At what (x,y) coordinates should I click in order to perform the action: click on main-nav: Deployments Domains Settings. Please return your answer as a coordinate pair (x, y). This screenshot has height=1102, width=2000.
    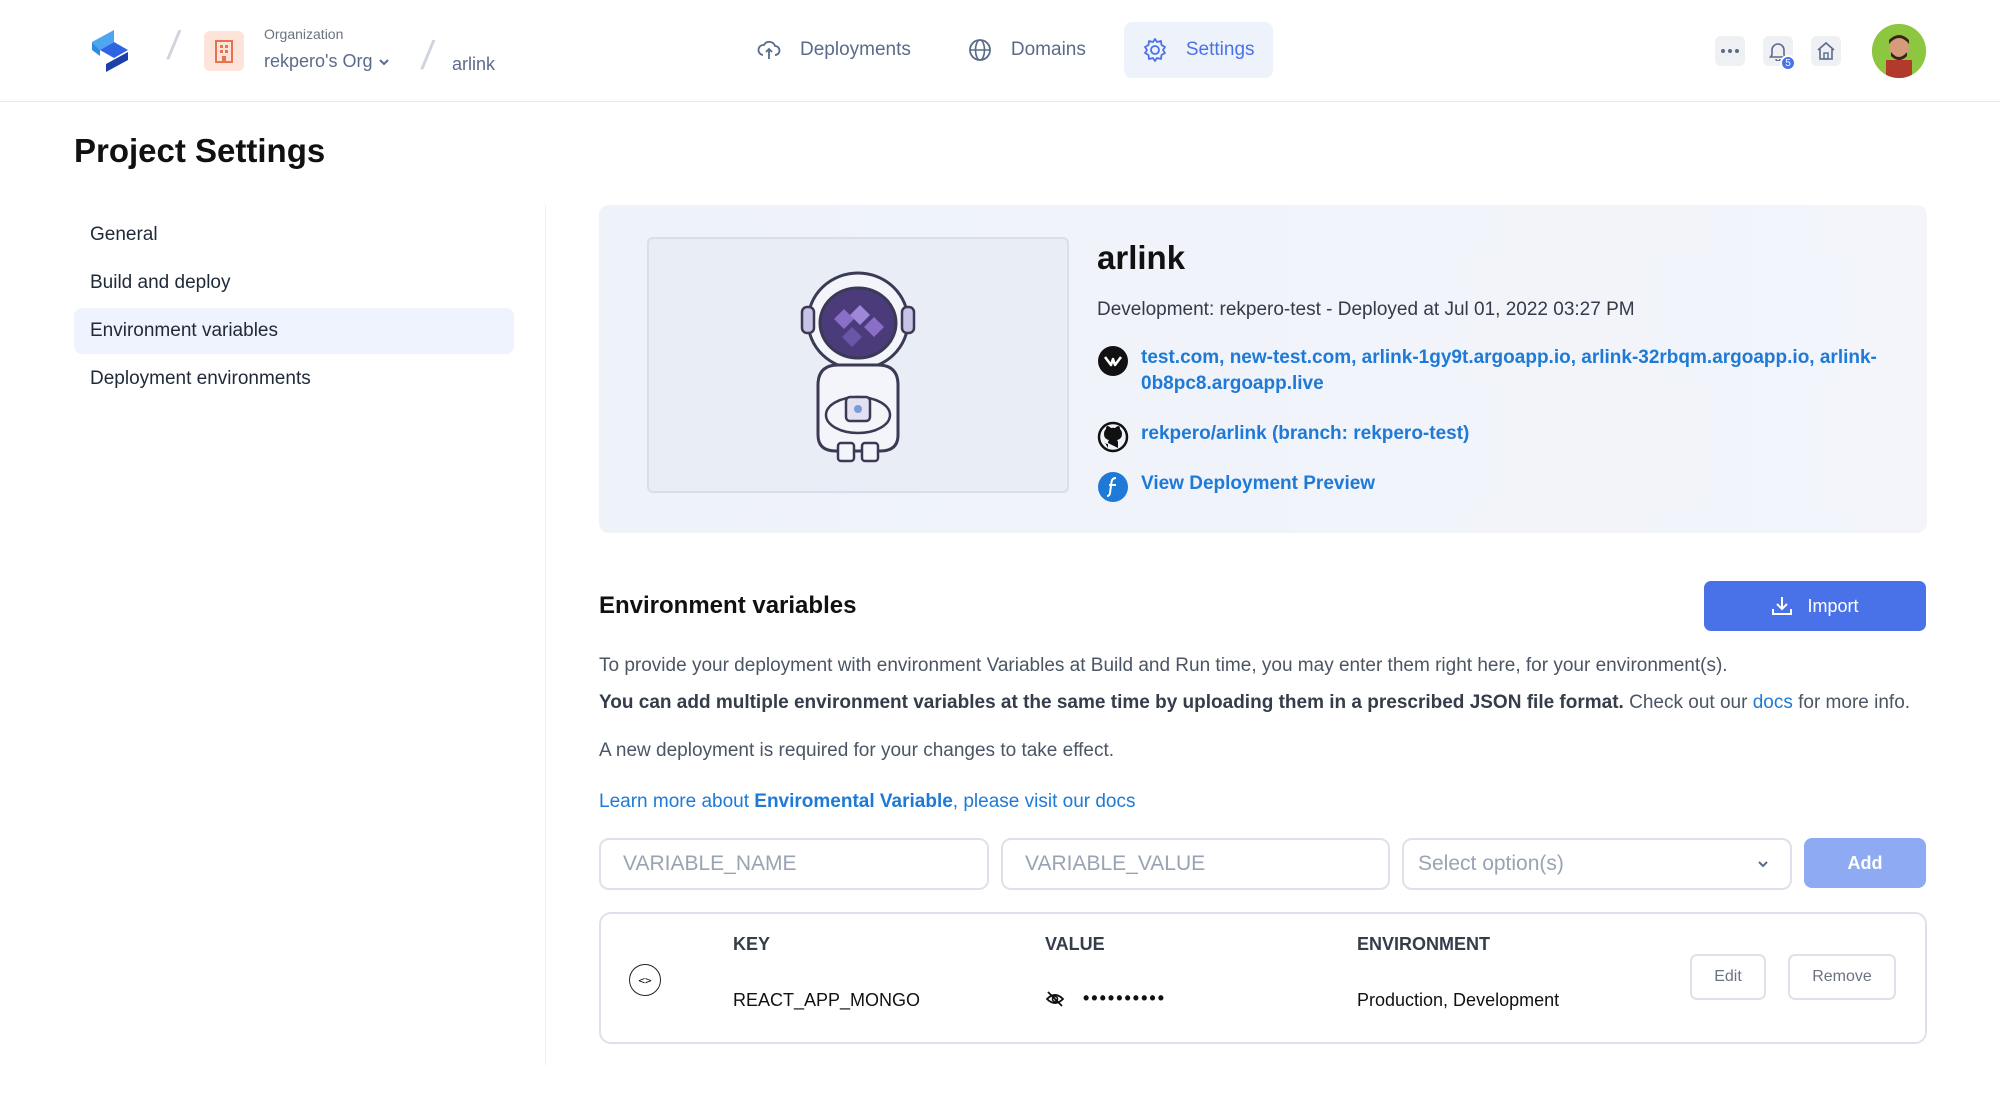
    Looking at the image, I should click on (1005, 50).